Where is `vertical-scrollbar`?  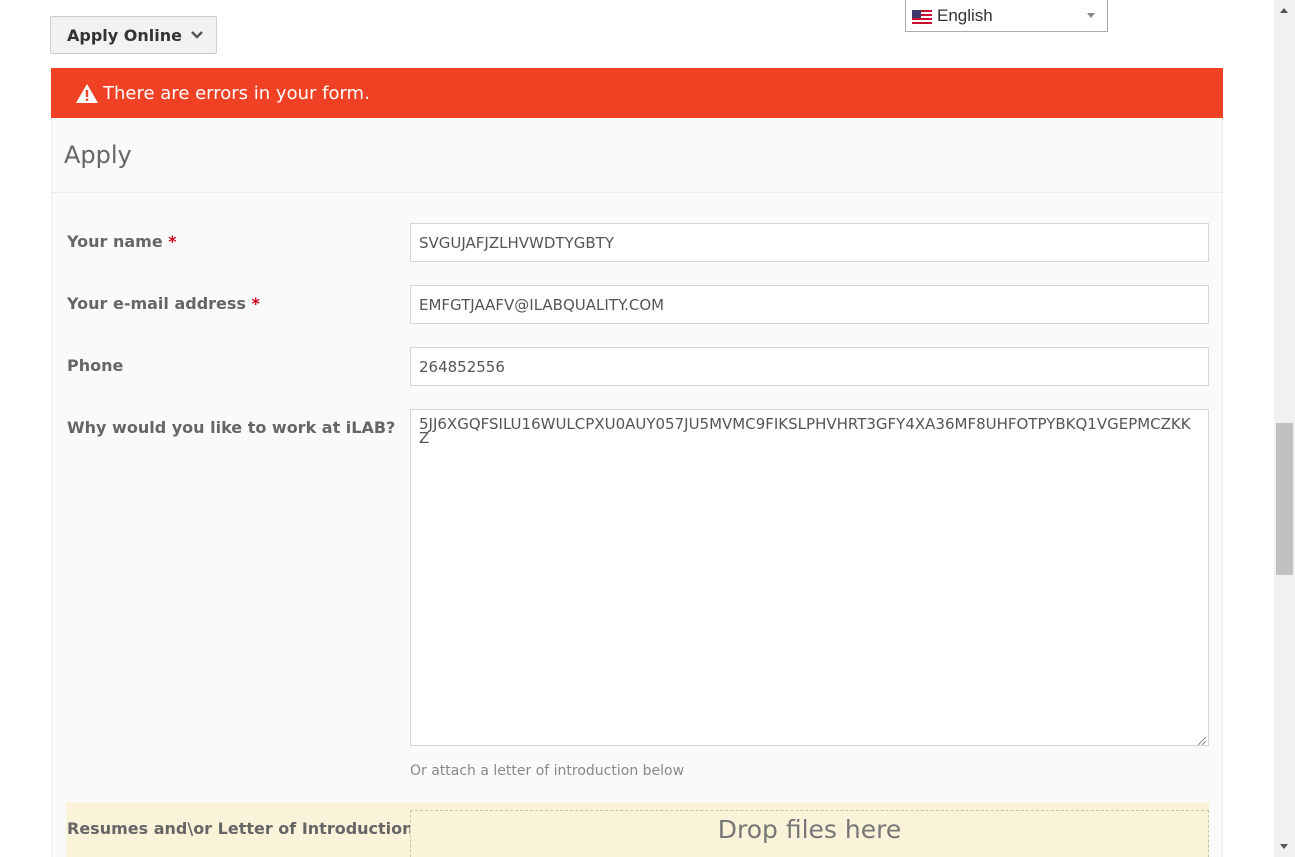 vertical-scrollbar is located at coordinates (1284, 428).